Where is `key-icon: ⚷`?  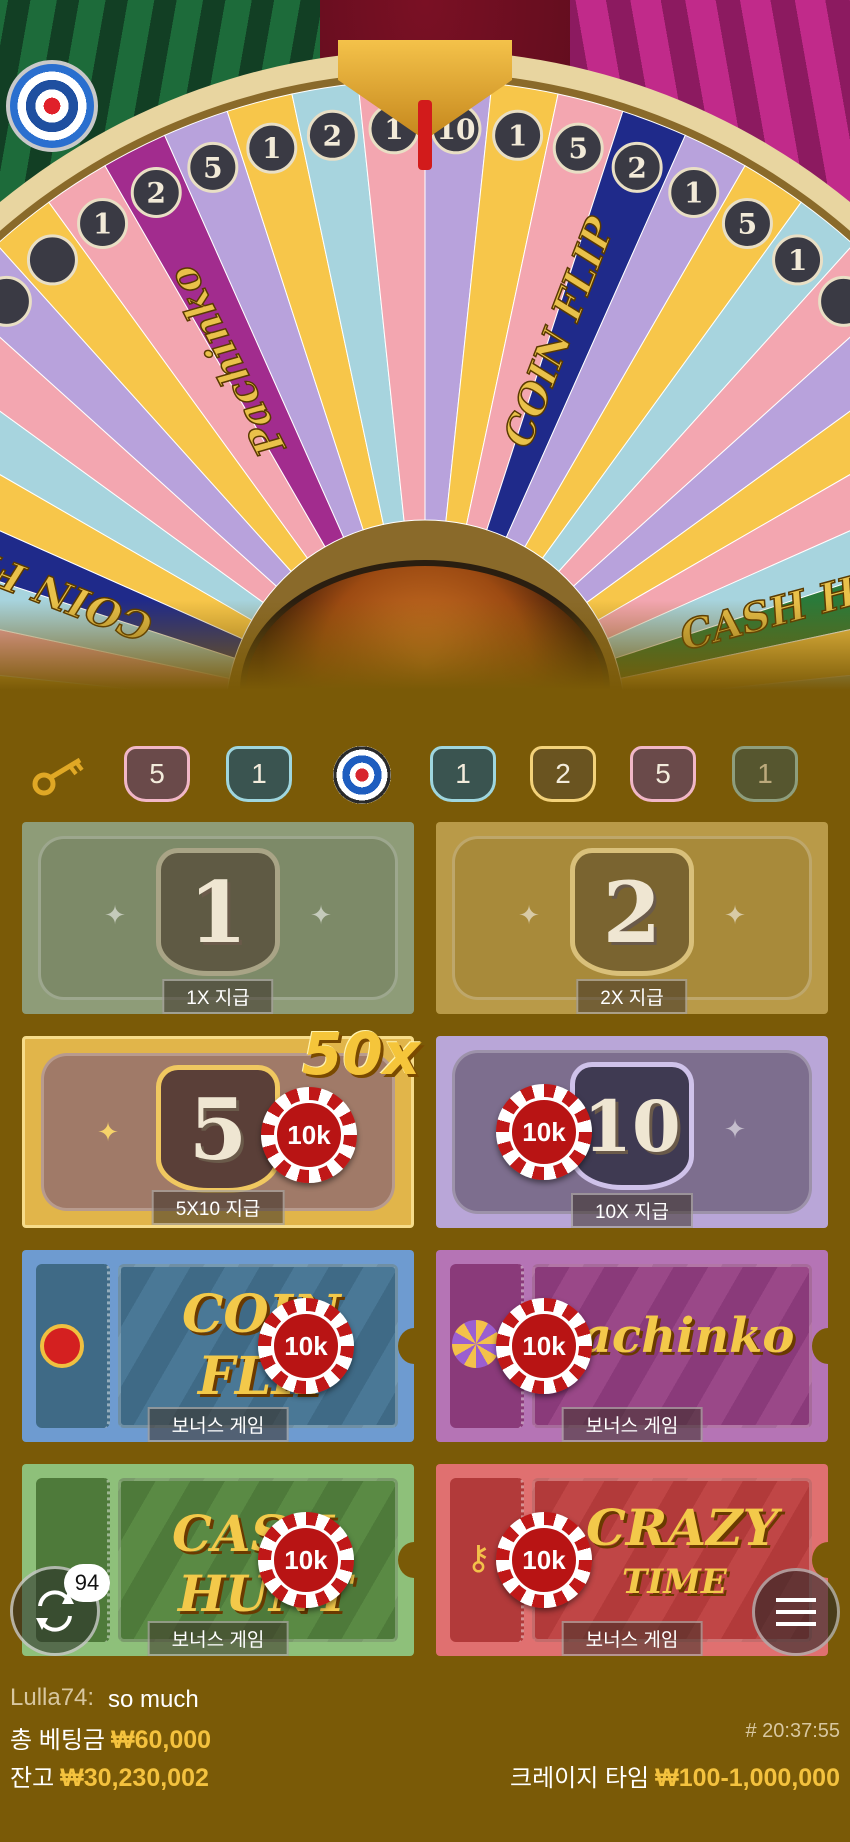 key-icon: ⚷ is located at coordinates (478, 1558).